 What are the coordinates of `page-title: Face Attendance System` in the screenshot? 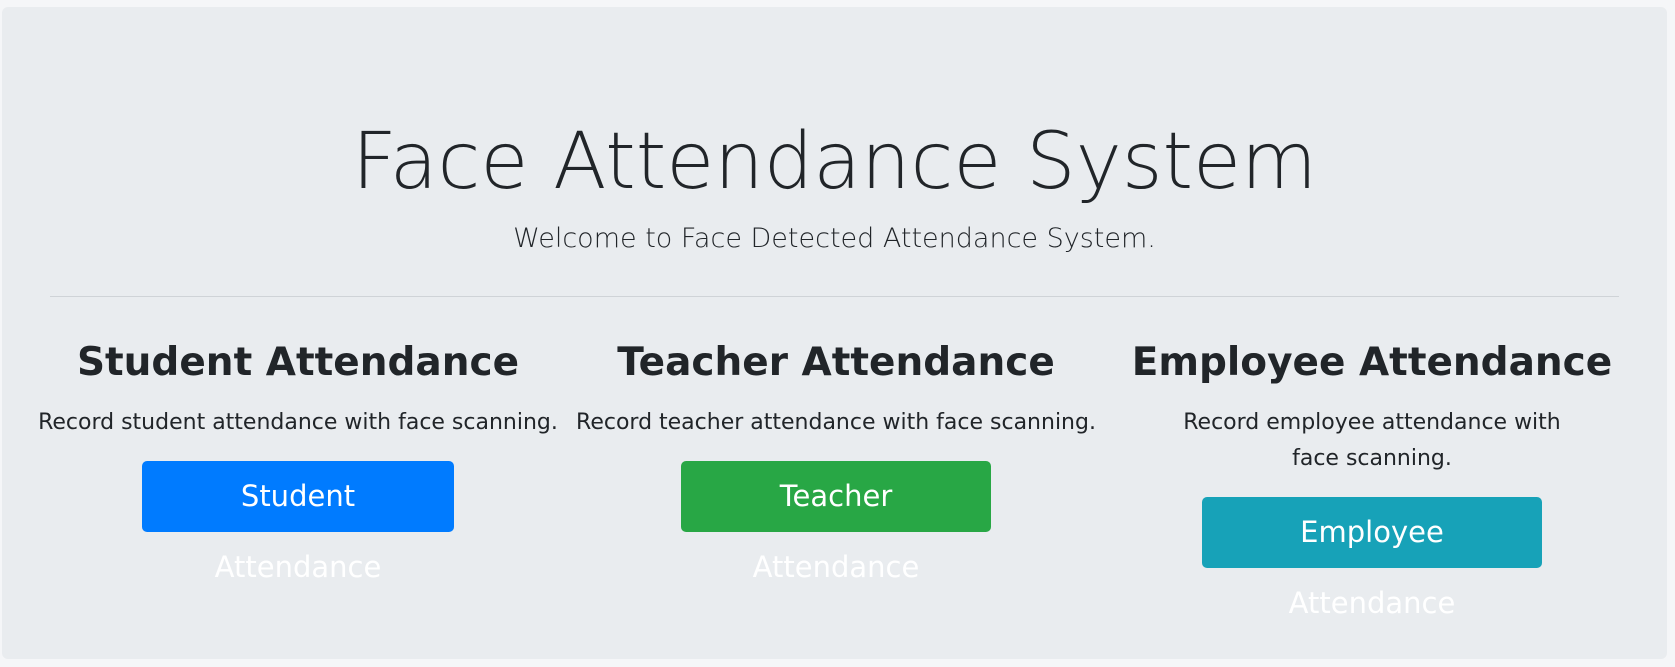 It's located at (834, 162).